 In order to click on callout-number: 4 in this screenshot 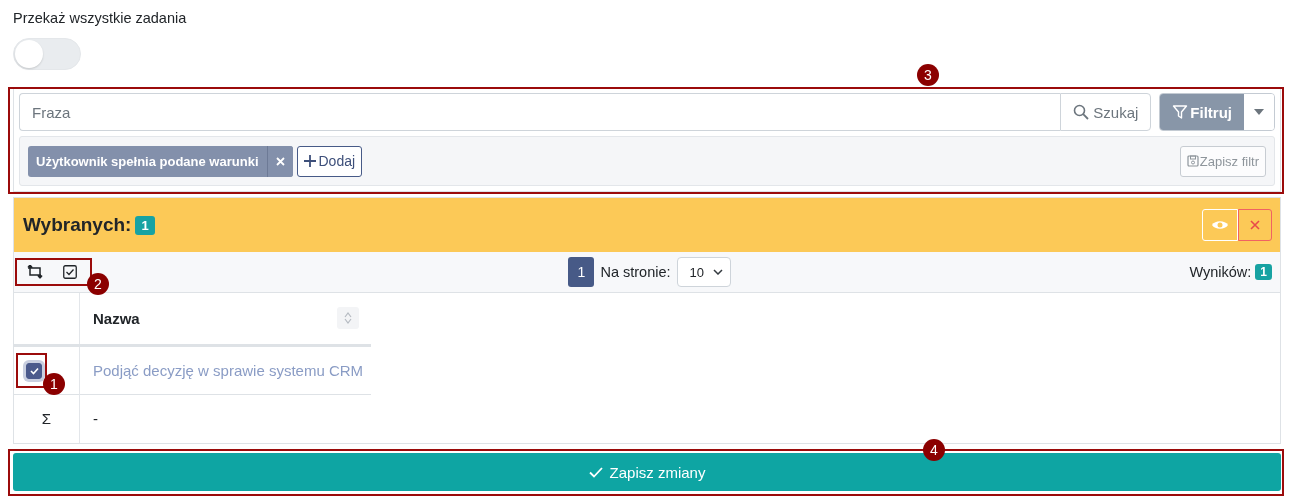, I will do `click(934, 450)`.